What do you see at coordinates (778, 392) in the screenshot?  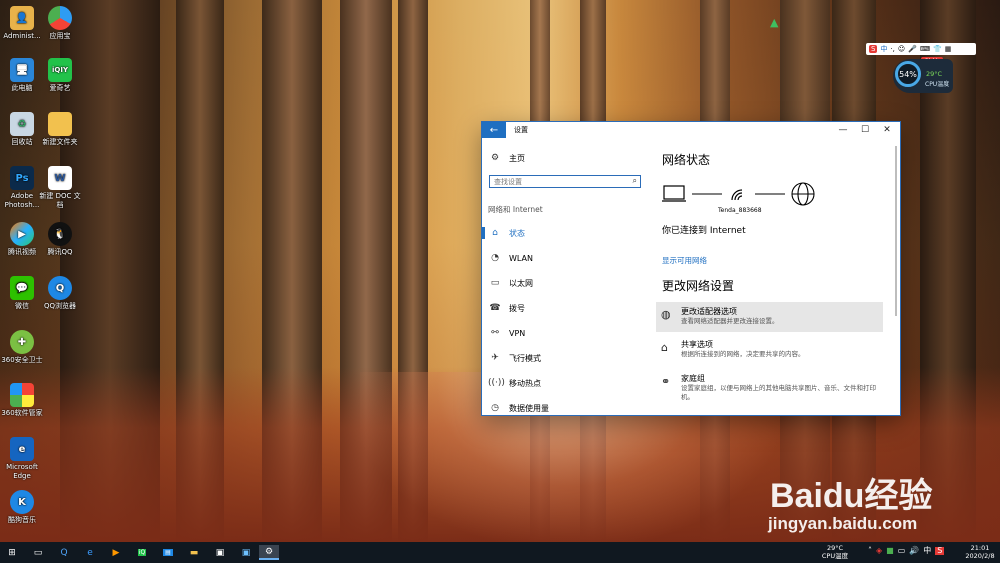 I see `option-desc: 设置家庭组，以便与网络上的其他电脑共享图片、音乐、文件和打印机。` at bounding box center [778, 392].